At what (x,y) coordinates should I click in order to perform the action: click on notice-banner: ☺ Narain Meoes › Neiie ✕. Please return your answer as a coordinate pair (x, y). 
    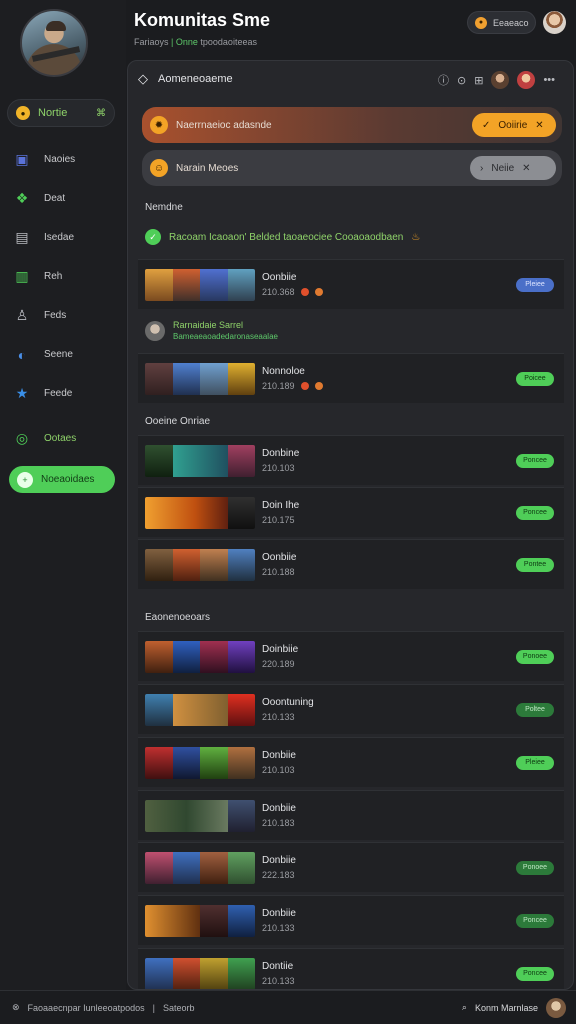
    Looking at the image, I should click on (352, 168).